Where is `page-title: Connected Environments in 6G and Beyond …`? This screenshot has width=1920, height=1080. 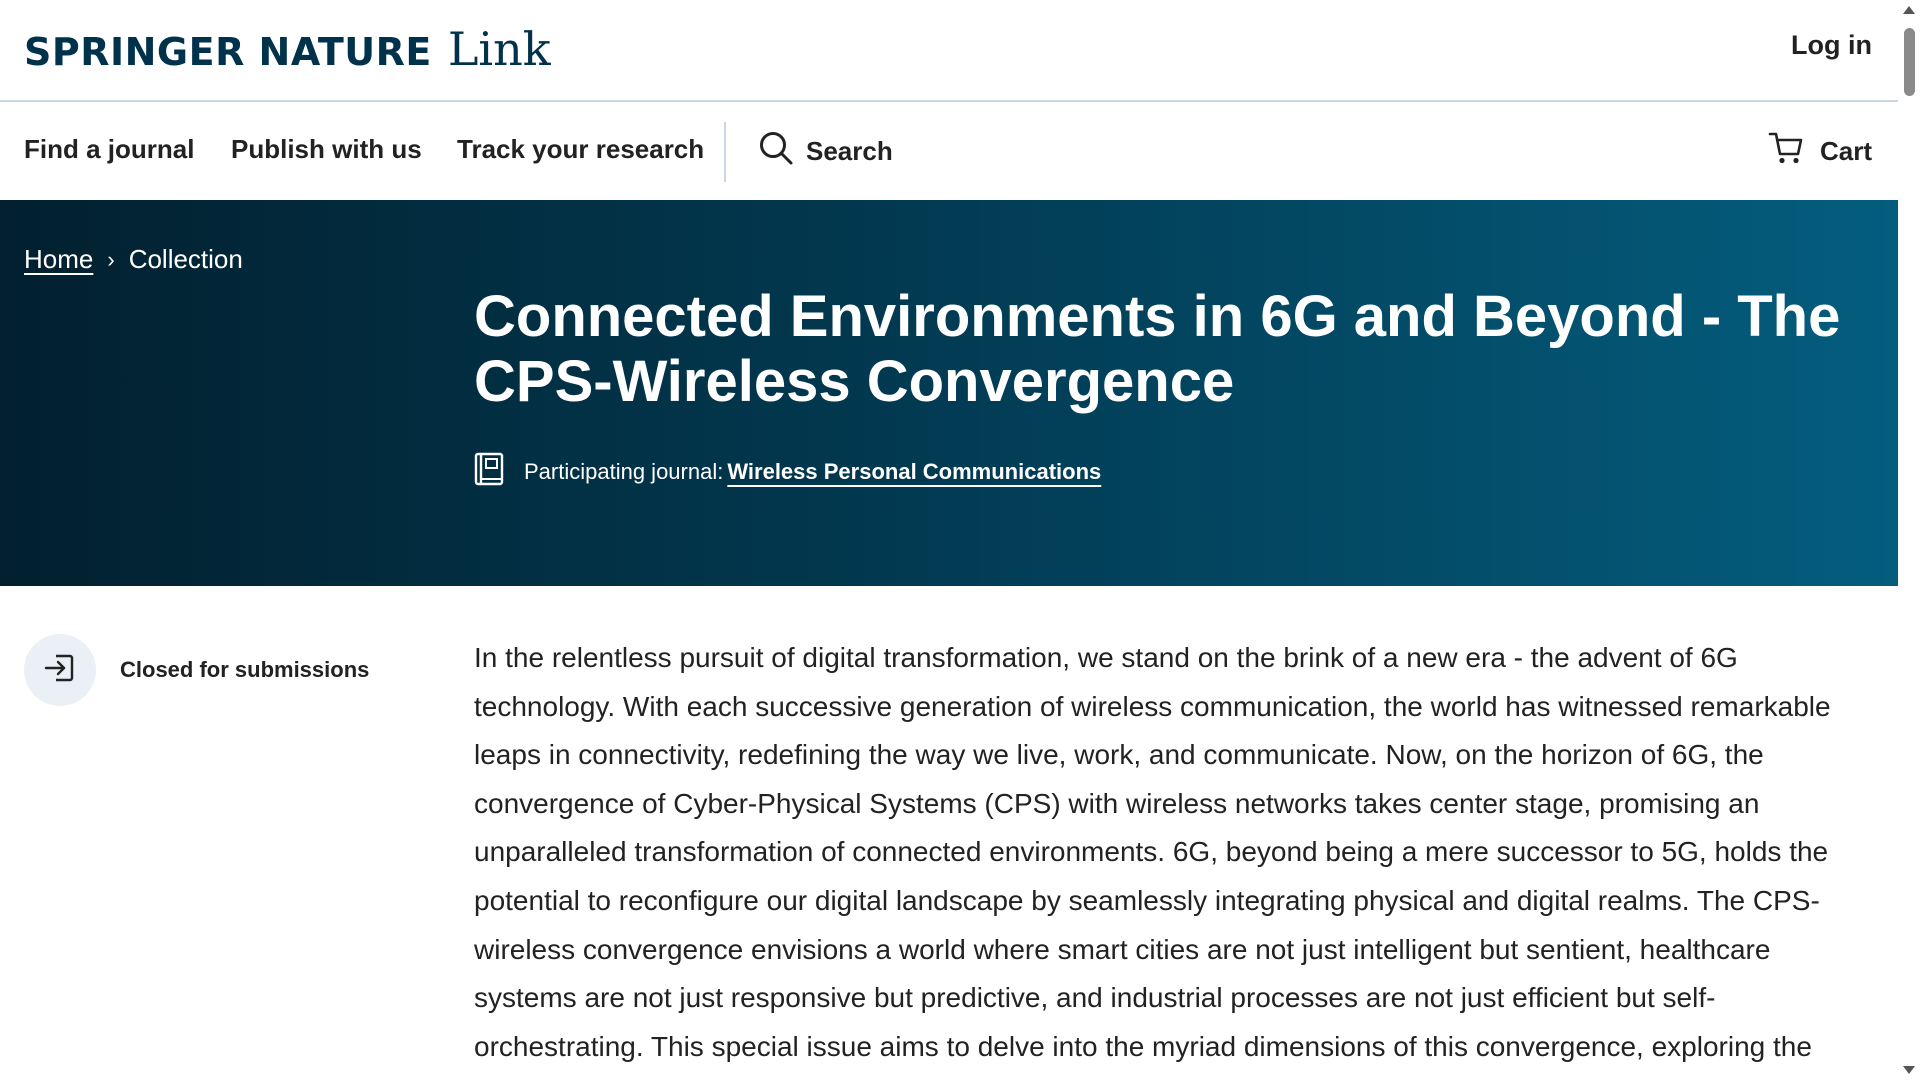
page-title: Connected Environments in 6G and Beyond … is located at coordinates (1157, 349).